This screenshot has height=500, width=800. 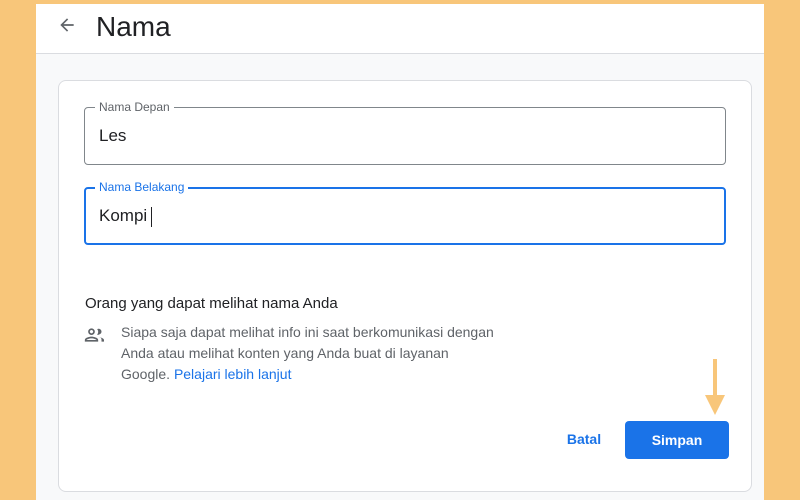 I want to click on back-button, so click(x=67, y=25).